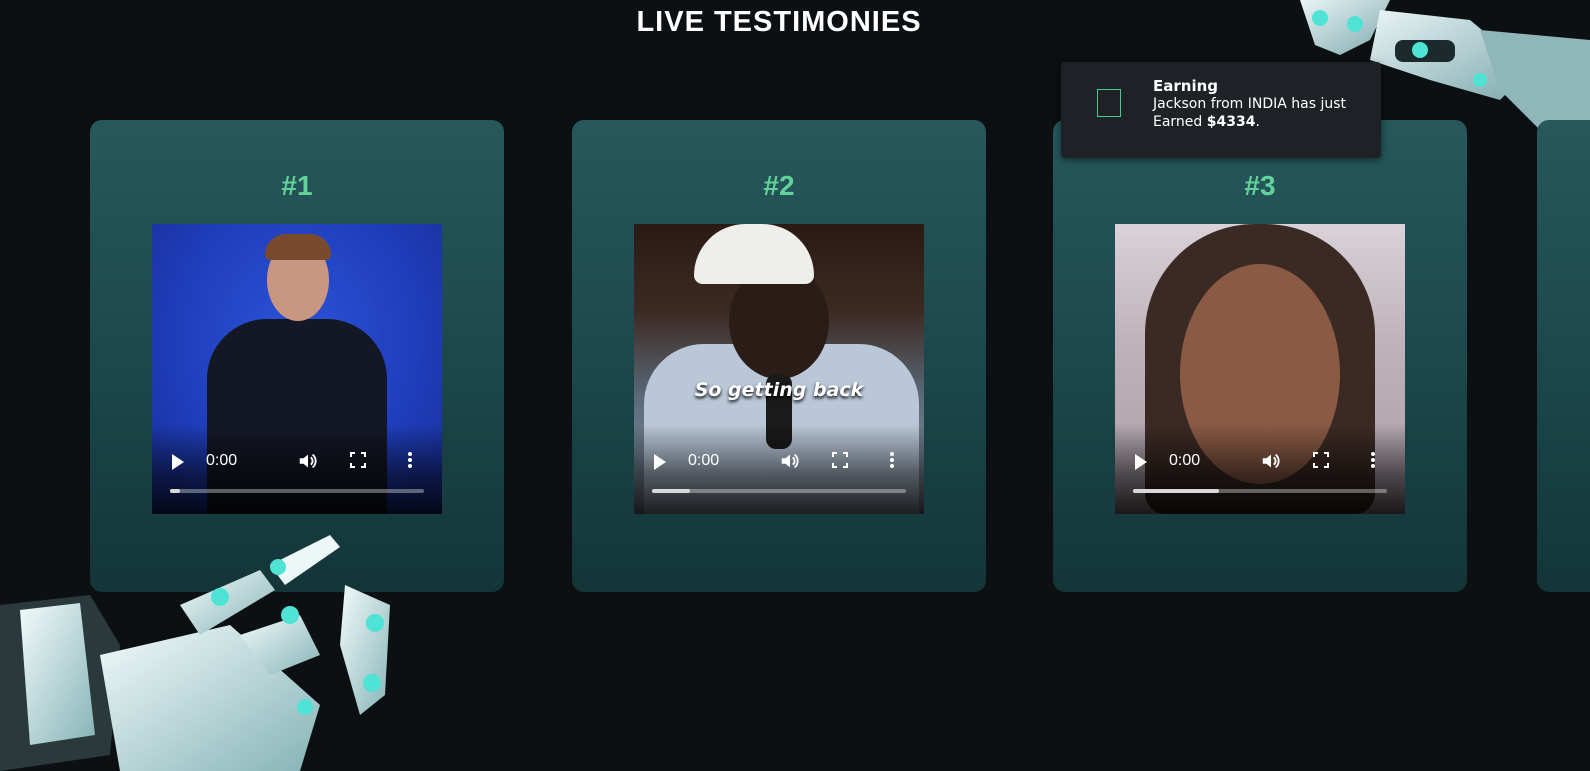 This screenshot has height=771, width=1590. What do you see at coordinates (1563, 356) in the screenshot?
I see `testimony-card-4-partial` at bounding box center [1563, 356].